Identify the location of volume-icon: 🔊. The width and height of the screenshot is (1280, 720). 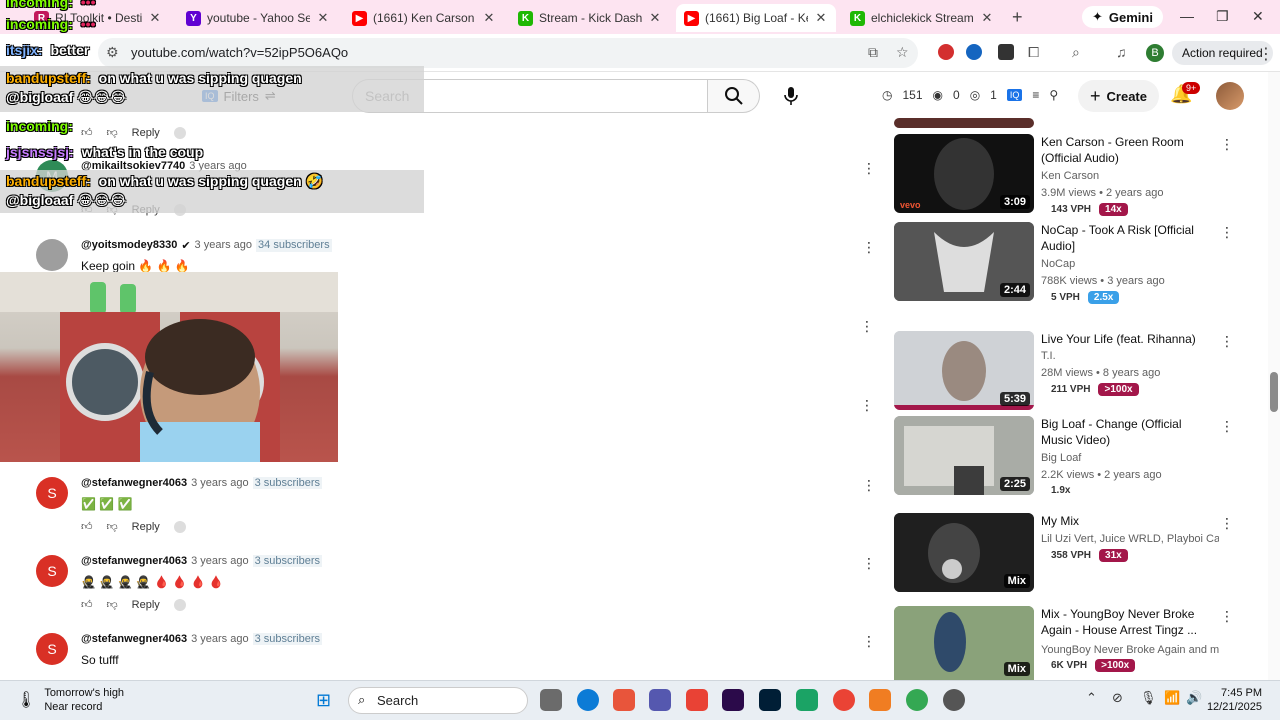
(1194, 698).